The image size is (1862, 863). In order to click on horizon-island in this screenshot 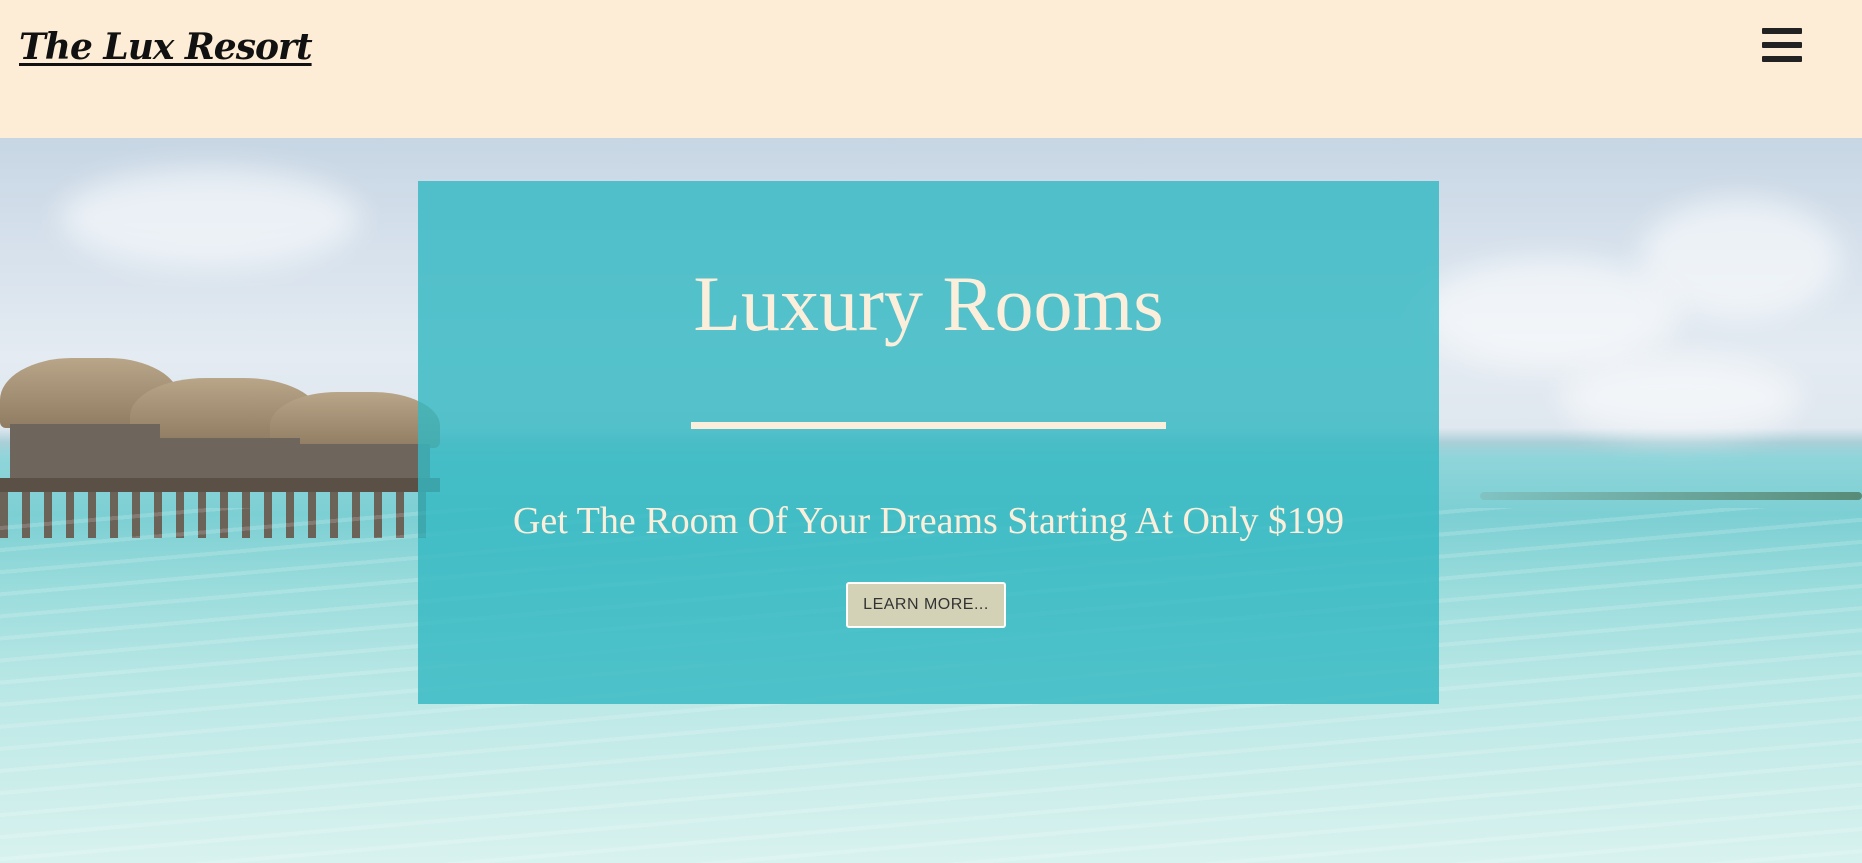, I will do `click(1671, 496)`.